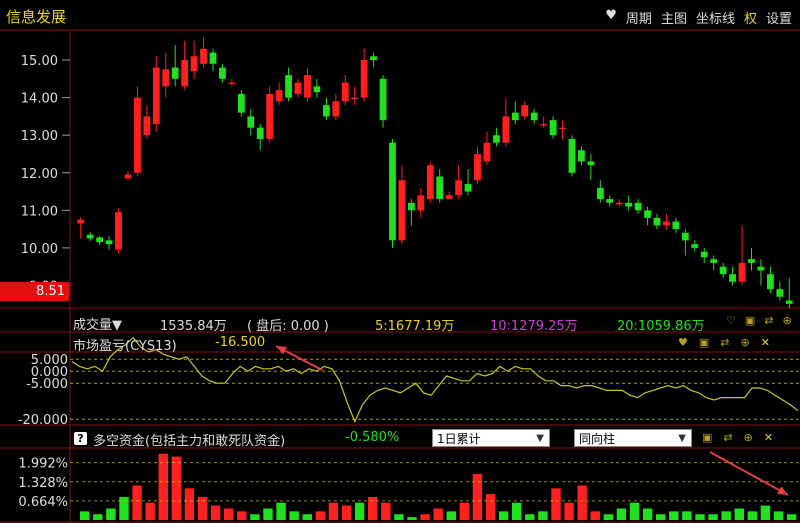 This screenshot has width=800, height=523. I want to click on price-tick-label: 11.00, so click(39, 211).